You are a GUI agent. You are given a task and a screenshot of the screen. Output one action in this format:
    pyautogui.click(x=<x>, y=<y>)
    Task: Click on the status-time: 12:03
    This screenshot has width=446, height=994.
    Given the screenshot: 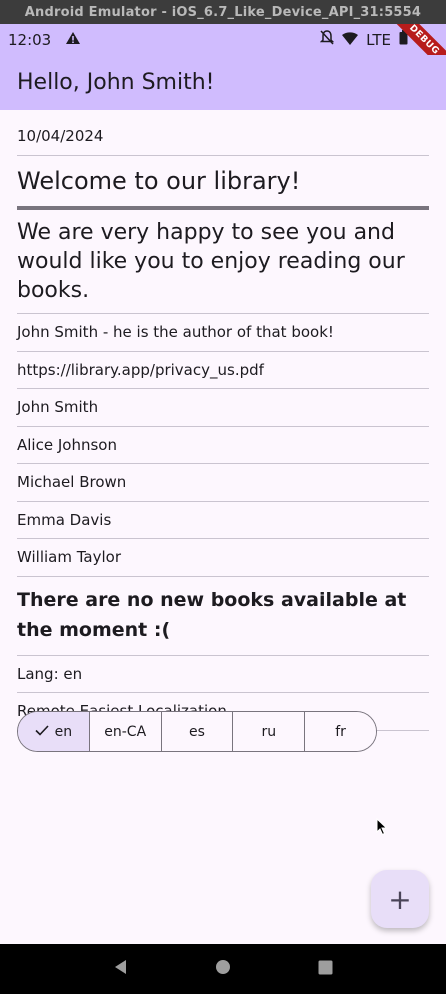 What is the action you would take?
    pyautogui.click(x=30, y=39)
    